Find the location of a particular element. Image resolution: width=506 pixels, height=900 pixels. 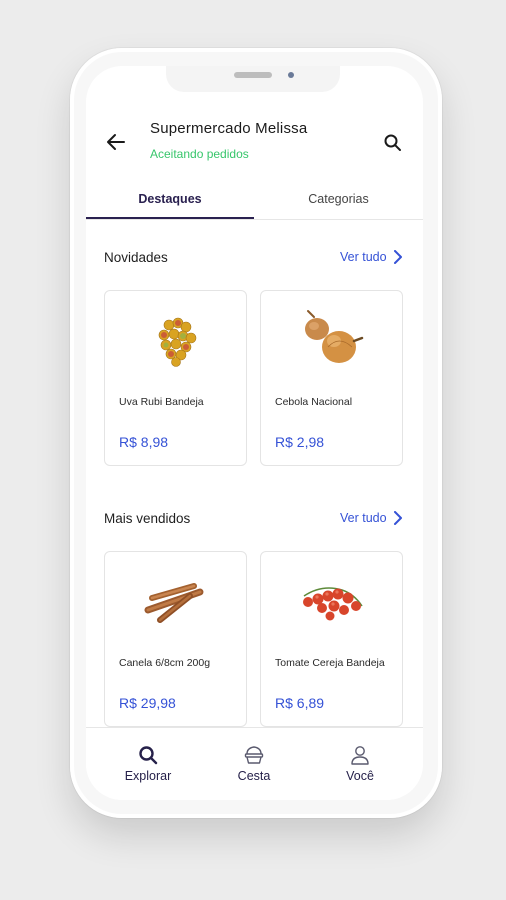

back-button is located at coordinates (116, 142).